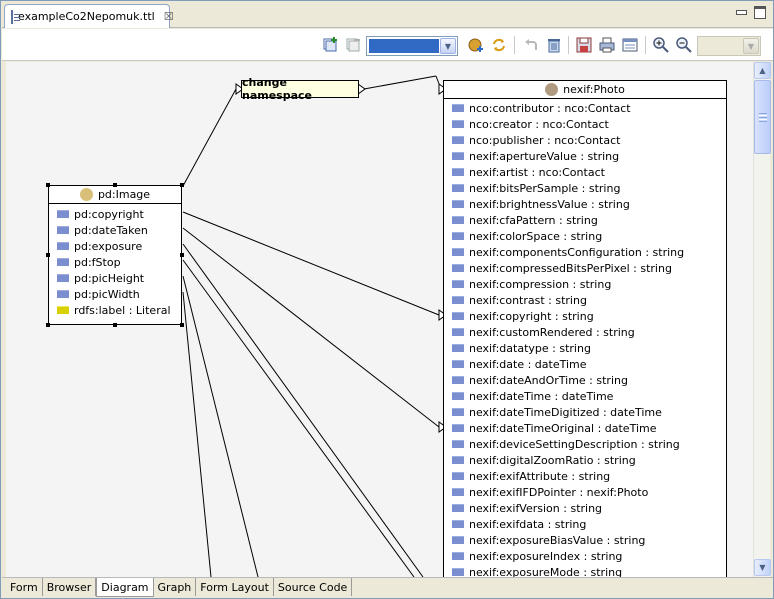  I want to click on target-property: nexif:exifIFDPointer : nexif:Photo, so click(585, 492).